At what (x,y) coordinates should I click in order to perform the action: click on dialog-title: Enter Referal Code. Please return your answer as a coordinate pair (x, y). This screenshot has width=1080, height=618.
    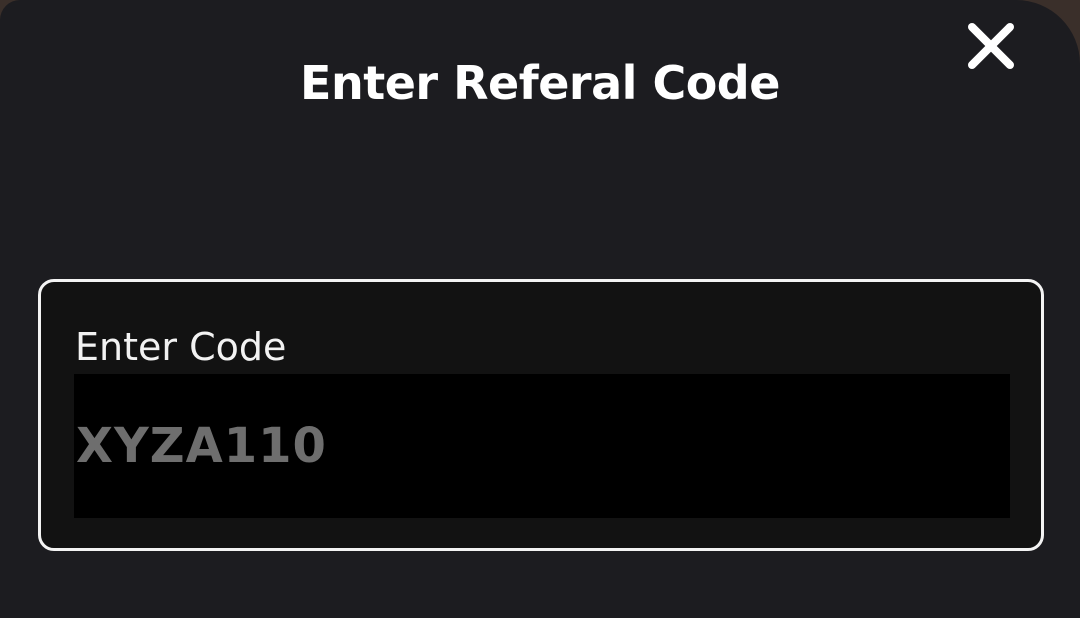
    Looking at the image, I should click on (540, 83).